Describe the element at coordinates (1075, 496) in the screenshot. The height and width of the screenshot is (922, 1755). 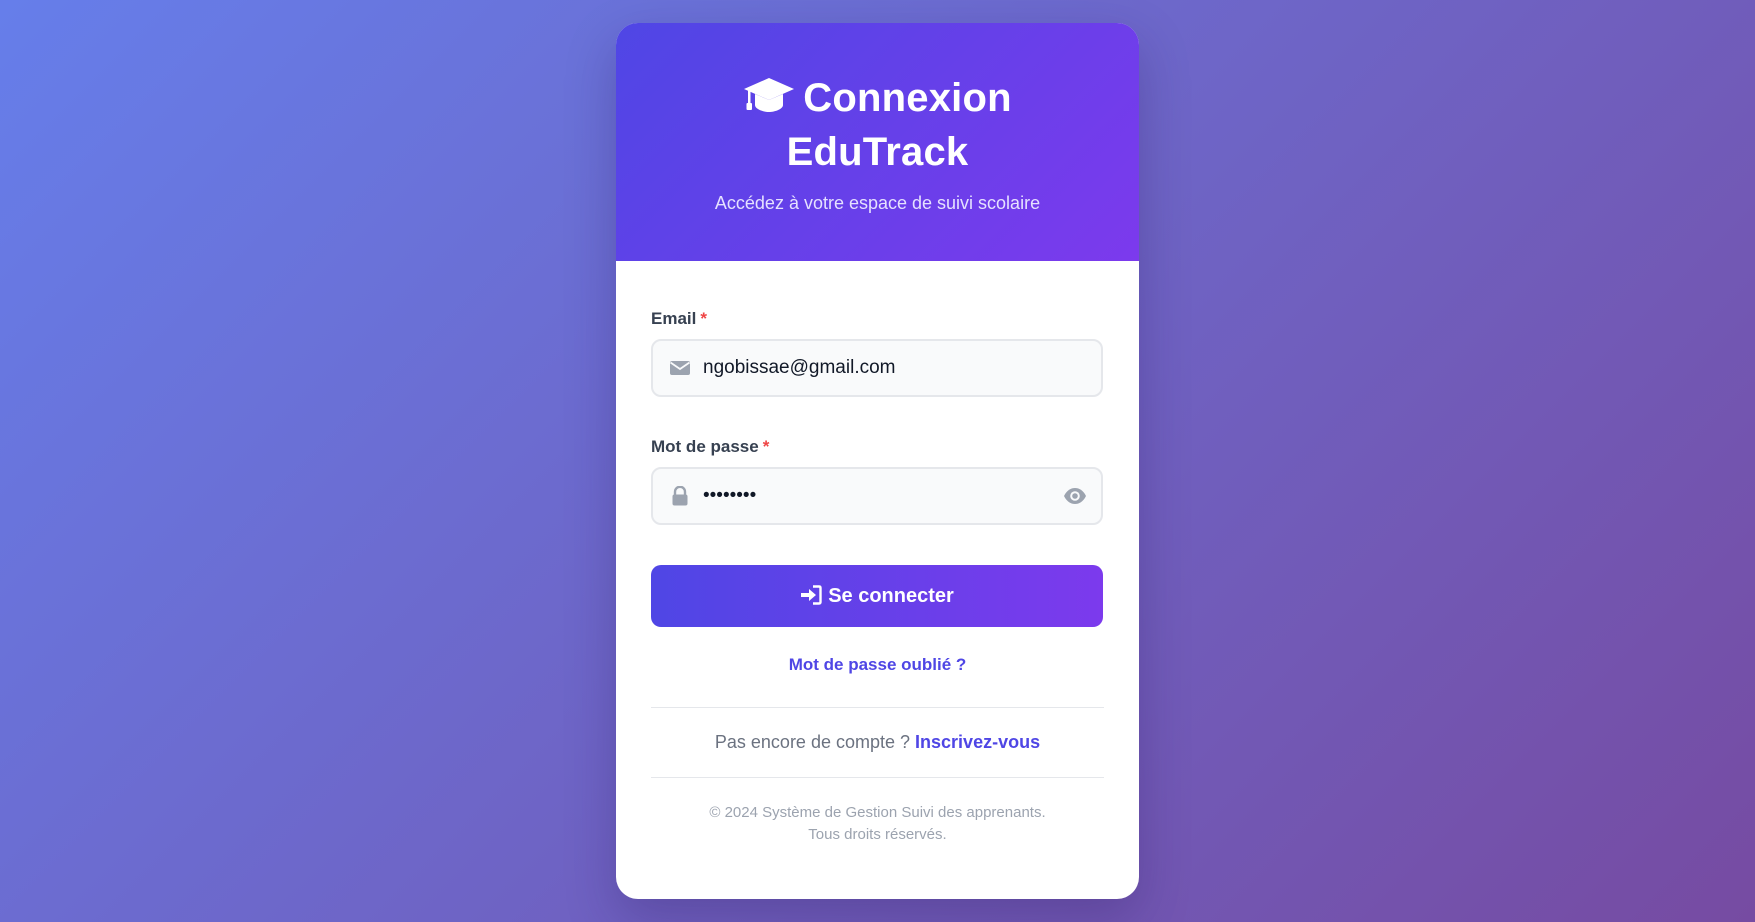
I see `eye-icon` at that location.